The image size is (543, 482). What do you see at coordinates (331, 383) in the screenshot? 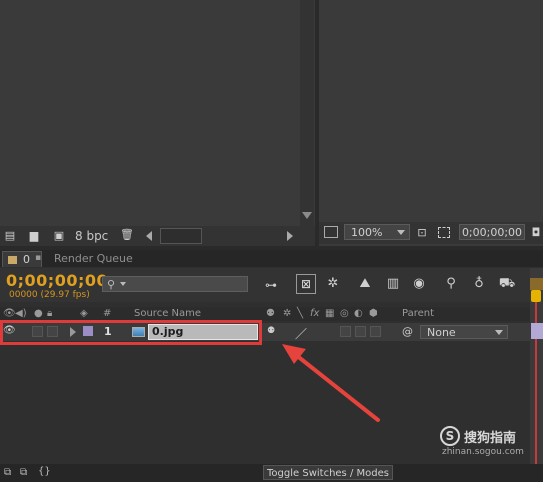
I see `annotation-arrow` at bounding box center [331, 383].